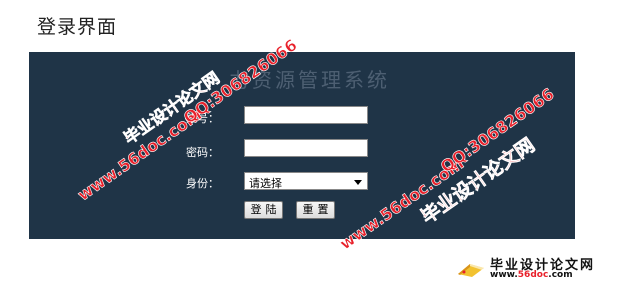 The height and width of the screenshot is (286, 619). I want to click on chevron-down-icon, so click(358, 182).